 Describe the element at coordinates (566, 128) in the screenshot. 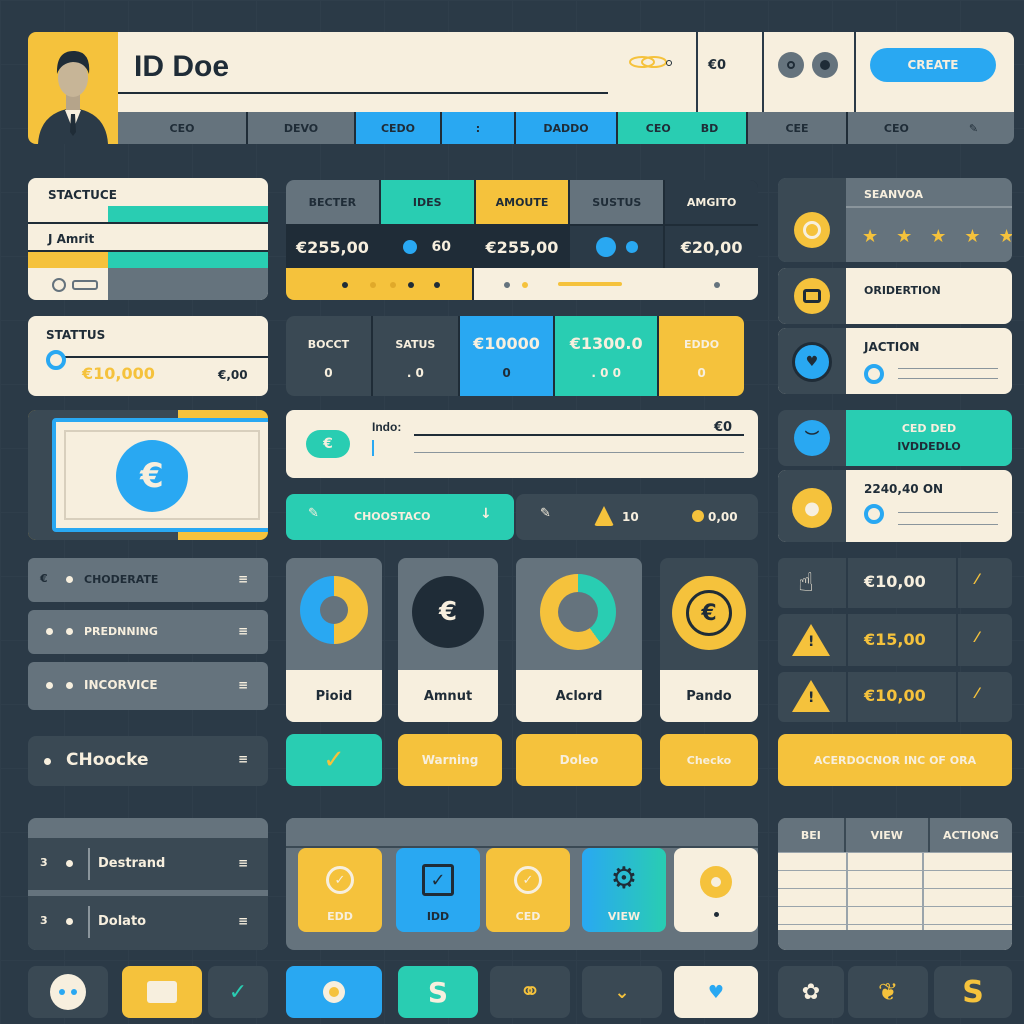

I see `tab-daddo: DADDO` at that location.